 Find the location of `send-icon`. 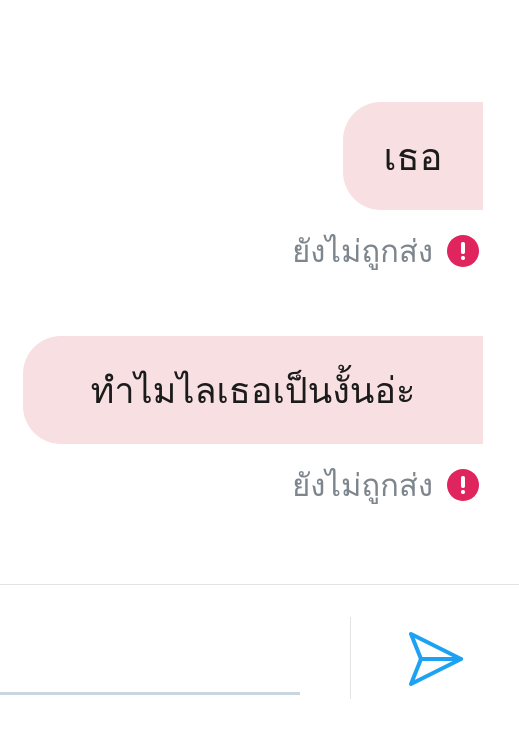

send-icon is located at coordinates (436, 659).